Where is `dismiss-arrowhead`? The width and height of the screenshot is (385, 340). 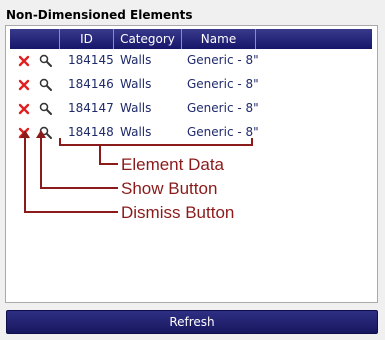
dismiss-arrowhead is located at coordinates (25, 134).